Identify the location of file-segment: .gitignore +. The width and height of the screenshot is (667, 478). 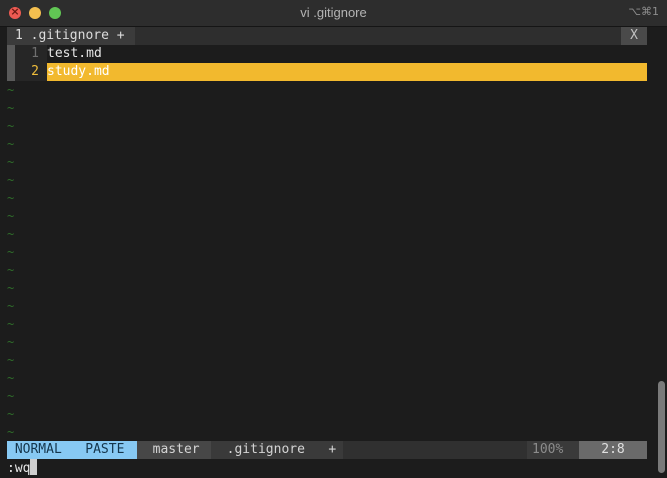
(277, 450).